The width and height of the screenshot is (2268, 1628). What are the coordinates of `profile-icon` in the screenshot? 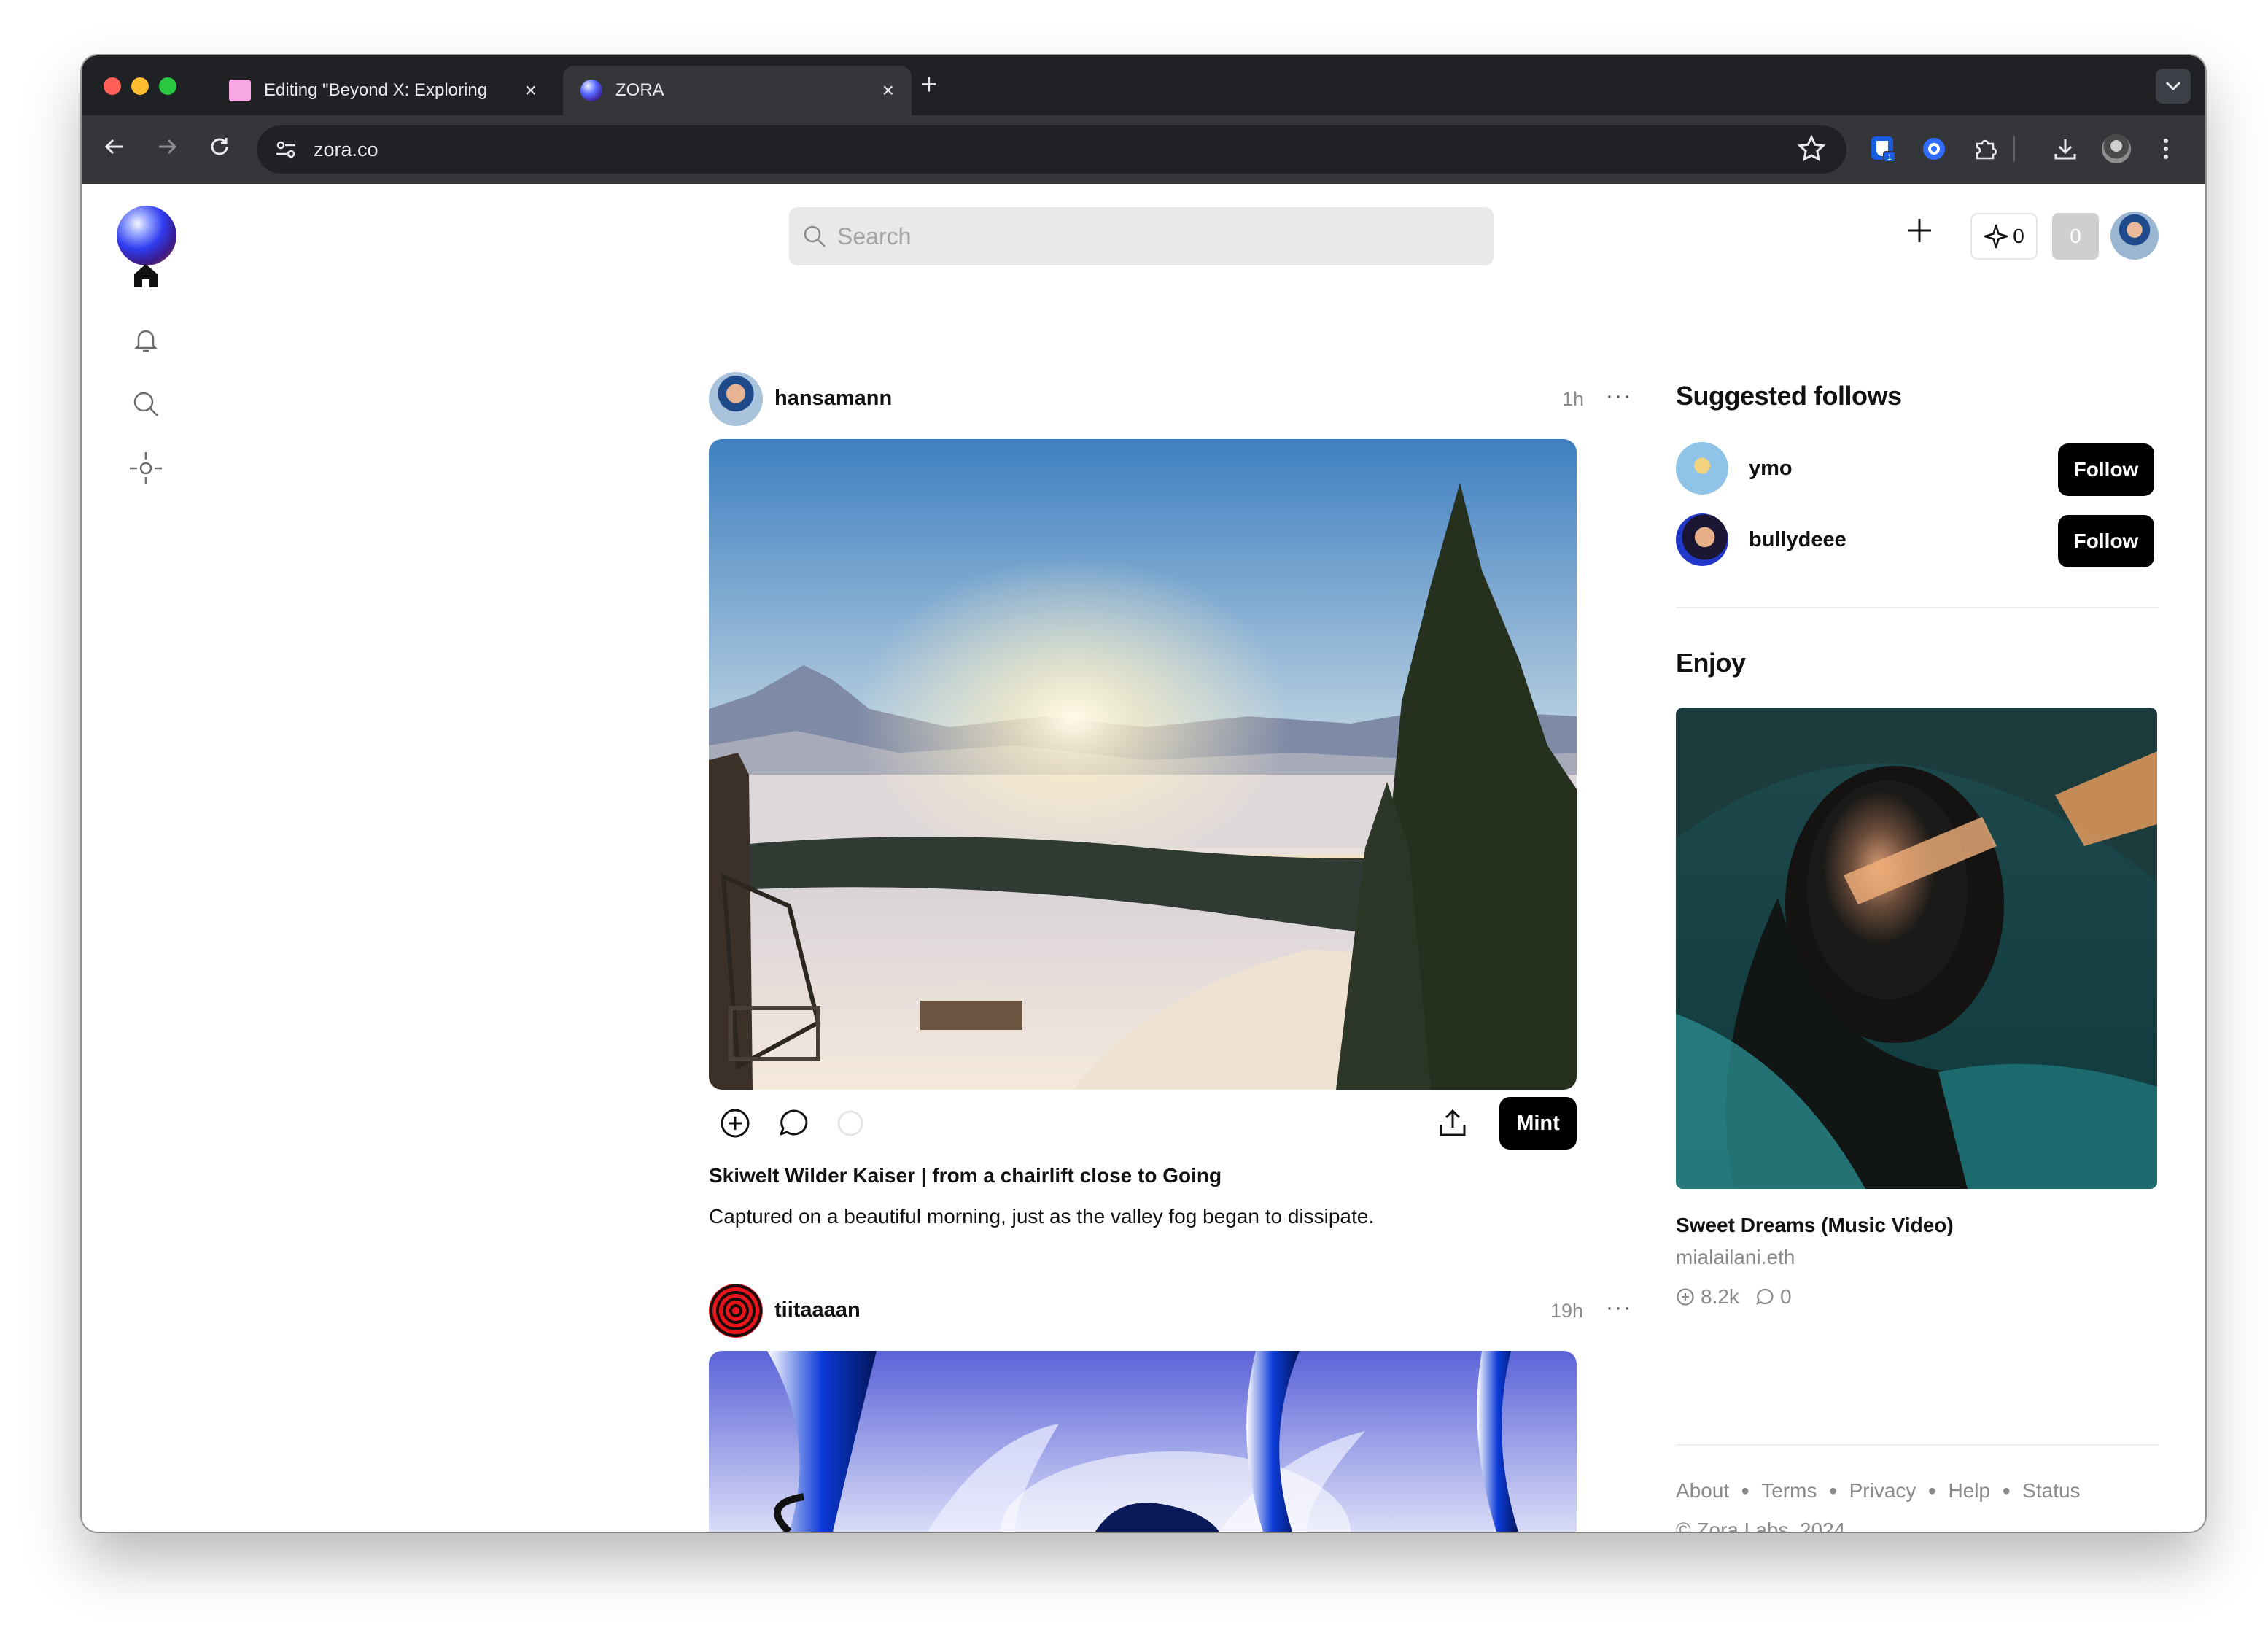 It's located at (2116, 148).